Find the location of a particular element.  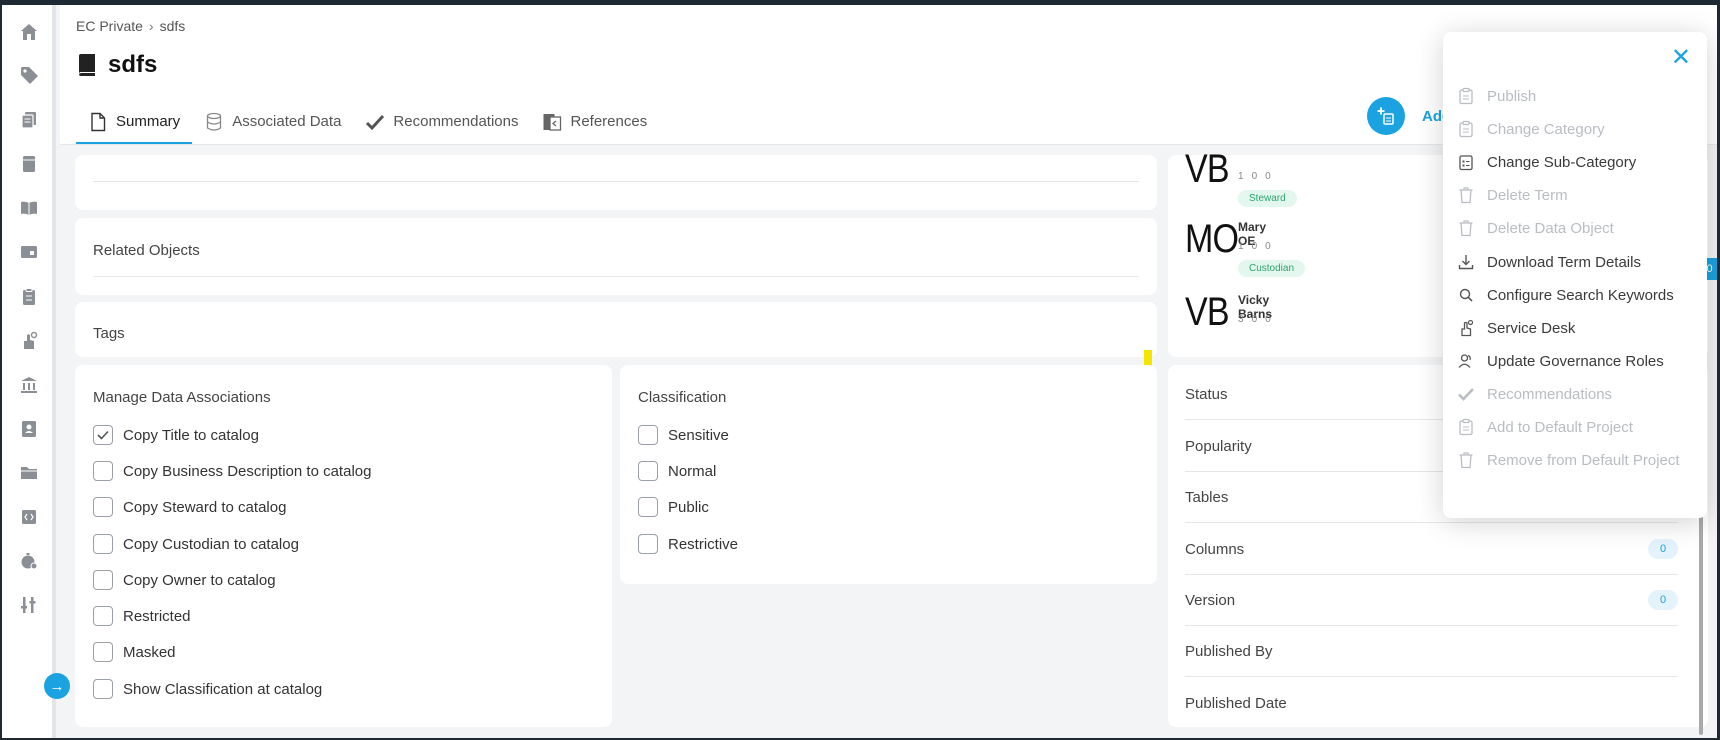

detail-label: Published Date is located at coordinates (1236, 703).